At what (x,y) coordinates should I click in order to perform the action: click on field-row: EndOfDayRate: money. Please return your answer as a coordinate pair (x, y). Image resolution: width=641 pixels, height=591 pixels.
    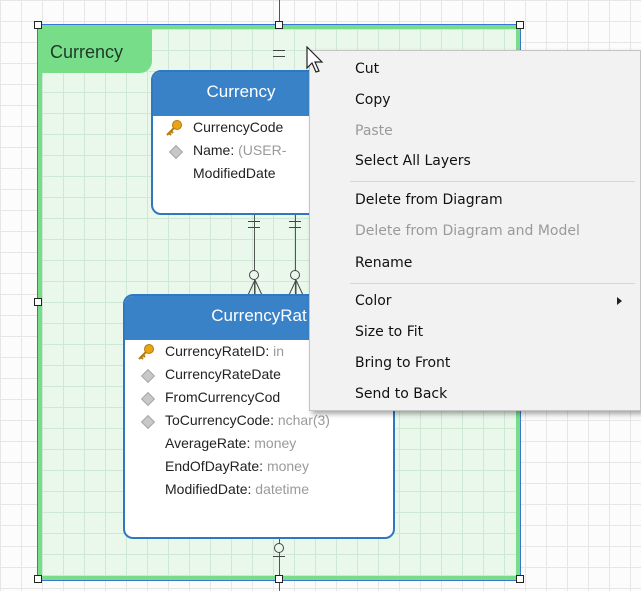
    Looking at the image, I should click on (259, 466).